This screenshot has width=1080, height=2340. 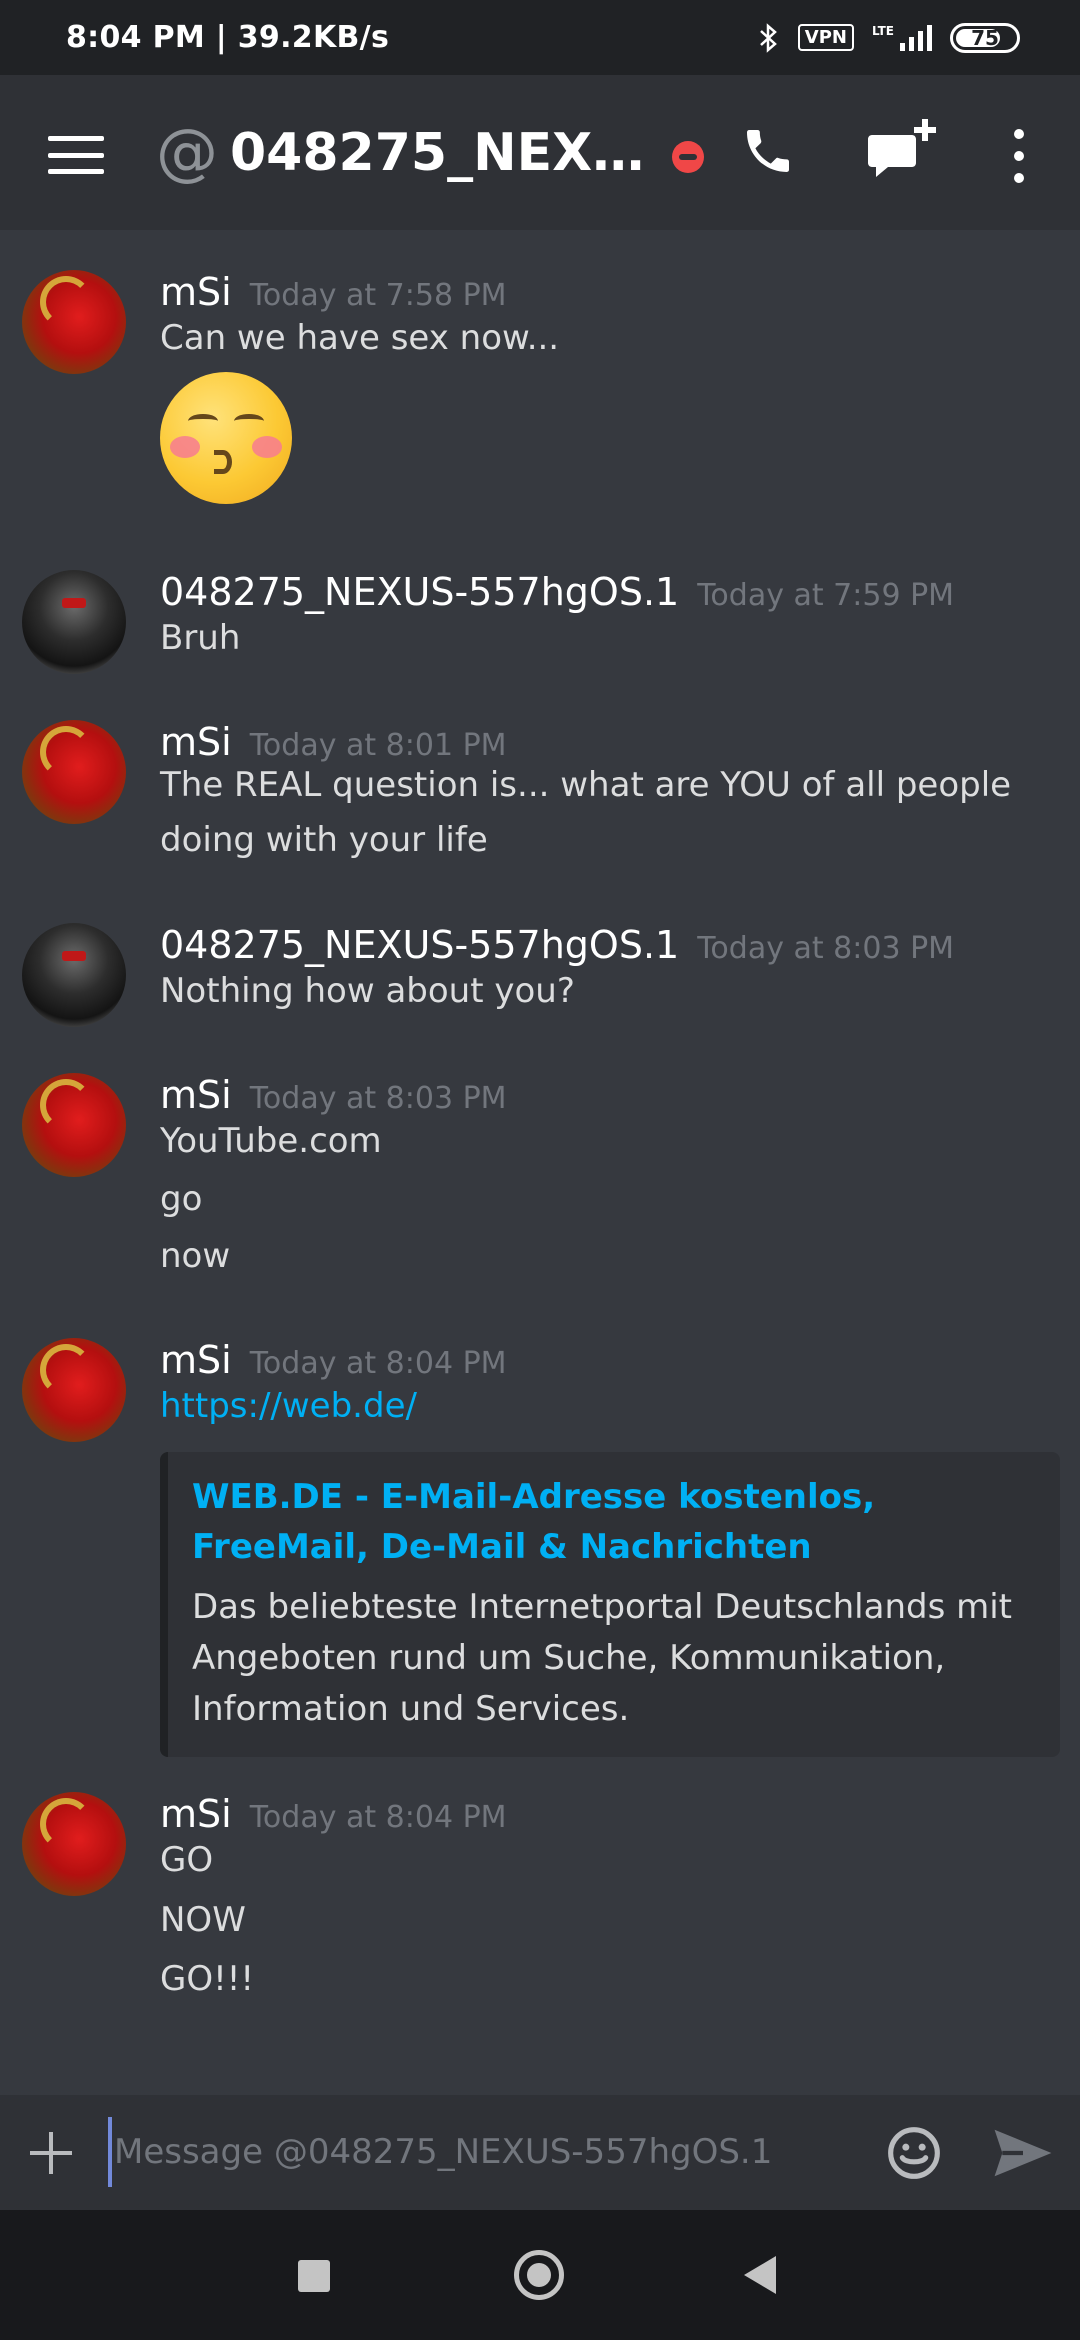 I want to click on network-type-label: LTE, so click(x=882, y=30).